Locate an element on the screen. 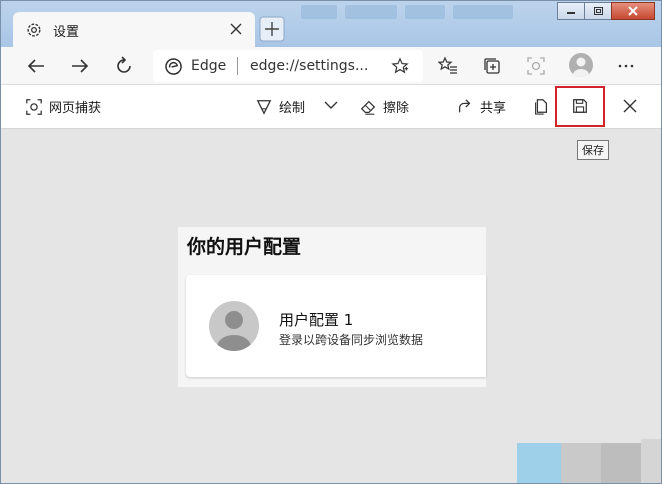 The width and height of the screenshot is (662, 484). save-button-highlight is located at coordinates (580, 106).